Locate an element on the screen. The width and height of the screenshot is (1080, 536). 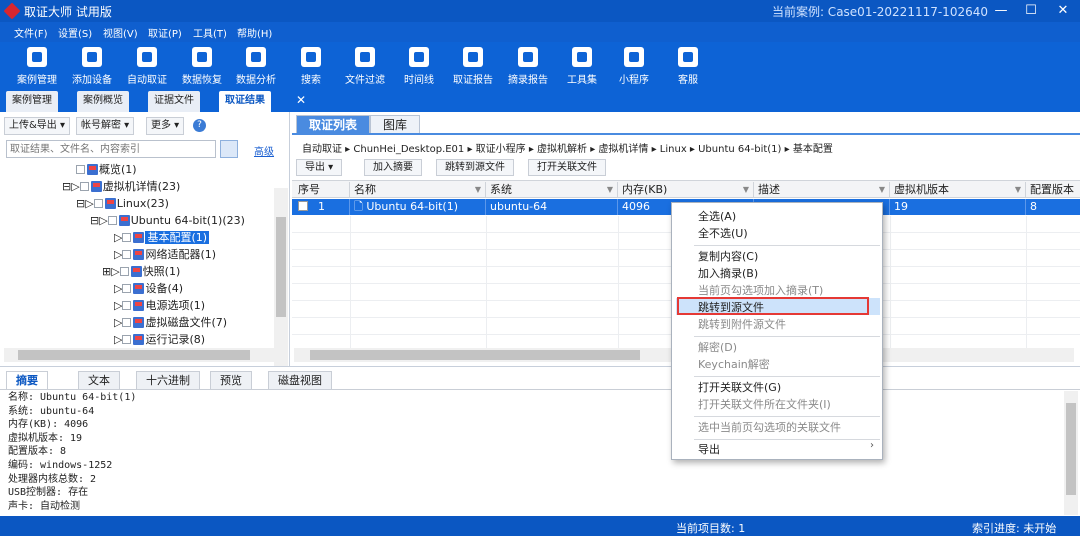
close-button: ✕ is located at coordinates (1063, 11).